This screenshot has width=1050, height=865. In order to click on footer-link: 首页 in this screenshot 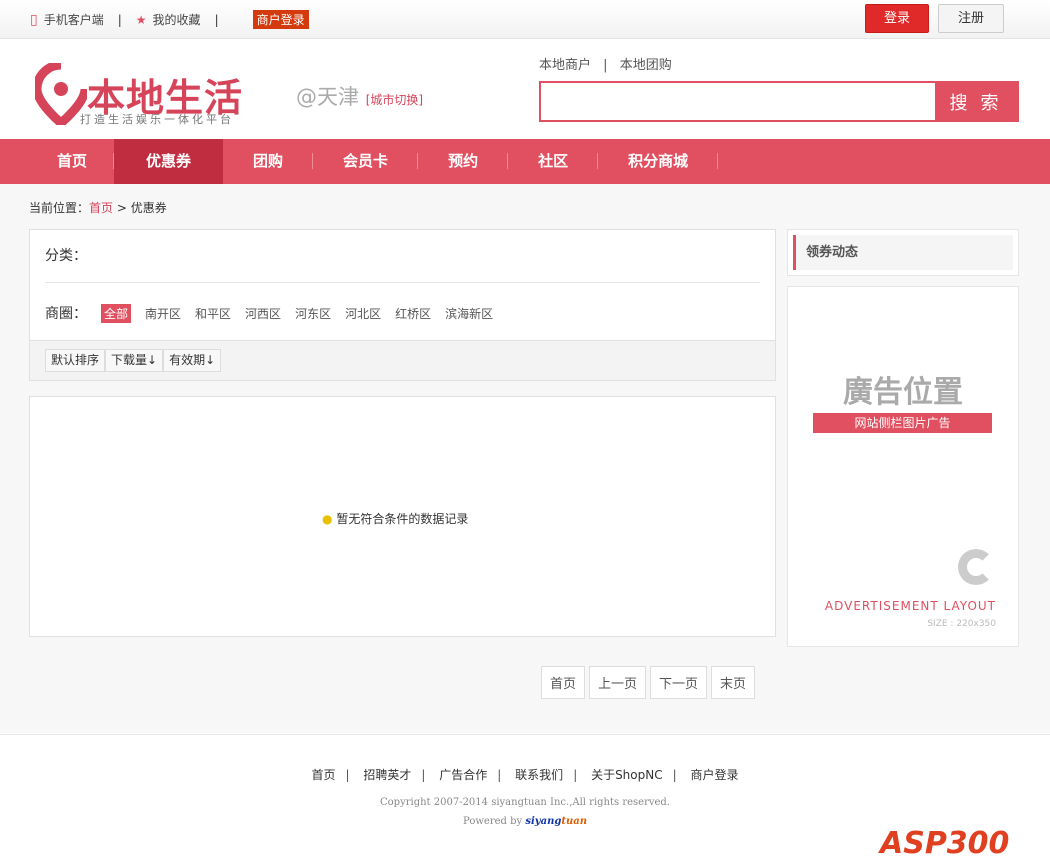, I will do `click(324, 775)`.